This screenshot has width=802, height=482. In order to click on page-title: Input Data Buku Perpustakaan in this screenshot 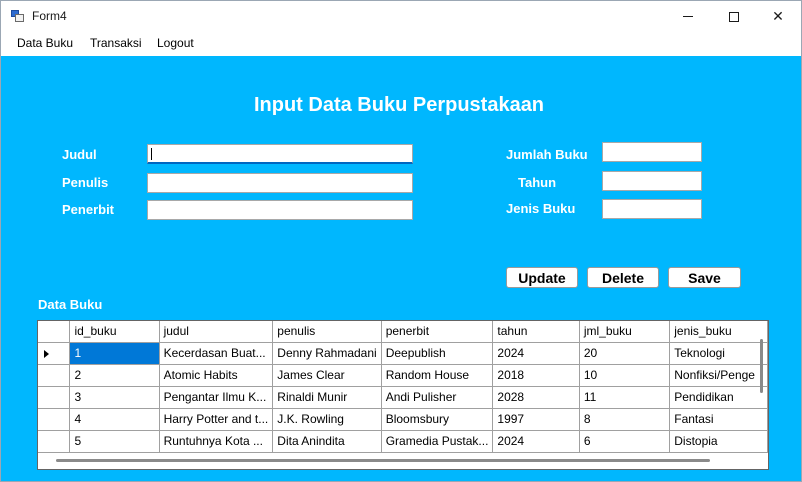, I will do `click(399, 105)`.